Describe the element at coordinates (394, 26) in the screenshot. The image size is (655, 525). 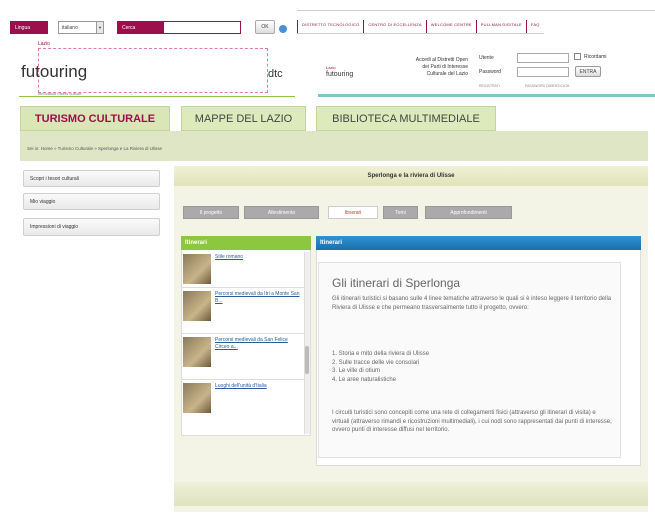
I see `nav-centro: CENTRO DI ECCELLENZA` at that location.